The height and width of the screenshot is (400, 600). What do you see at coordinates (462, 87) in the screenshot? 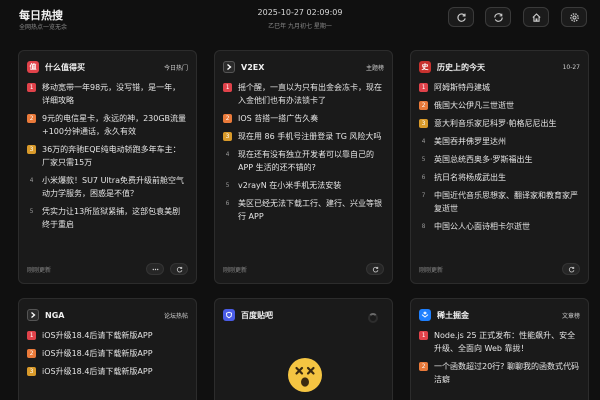
I see `item-title: 阿姆斯特丹建城` at bounding box center [462, 87].